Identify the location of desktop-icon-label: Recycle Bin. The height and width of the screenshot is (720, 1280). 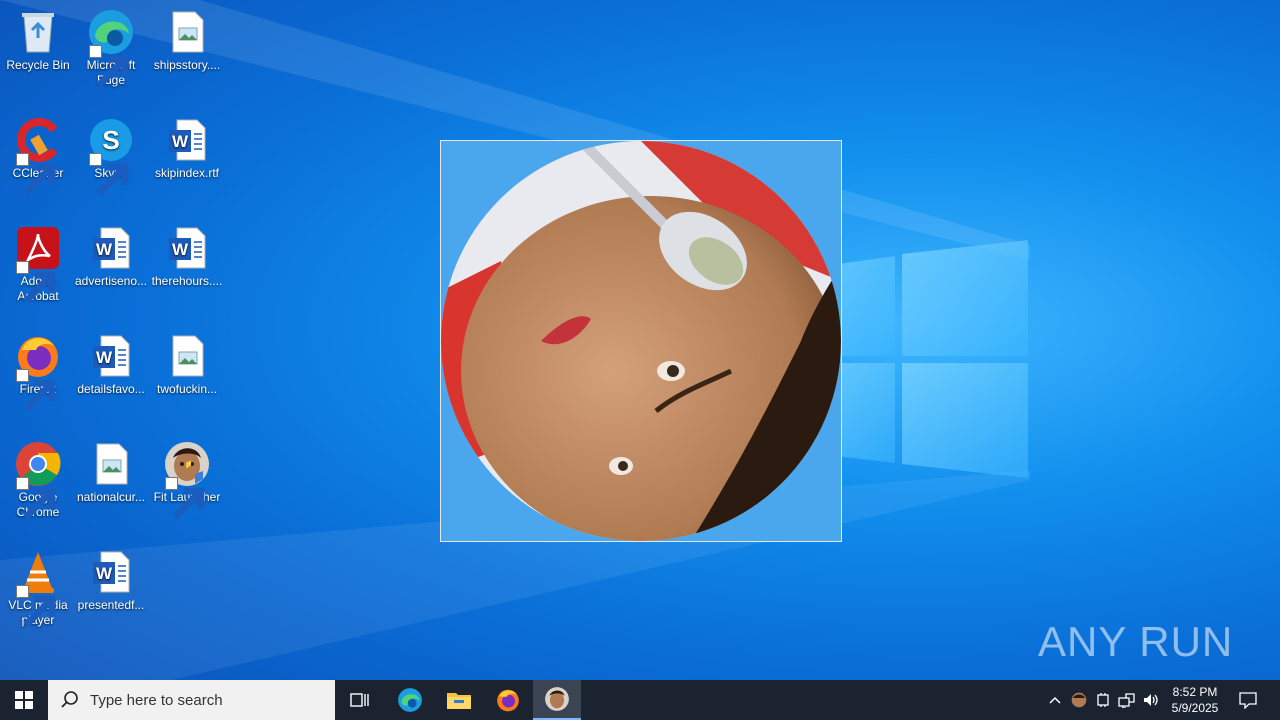
(38, 65).